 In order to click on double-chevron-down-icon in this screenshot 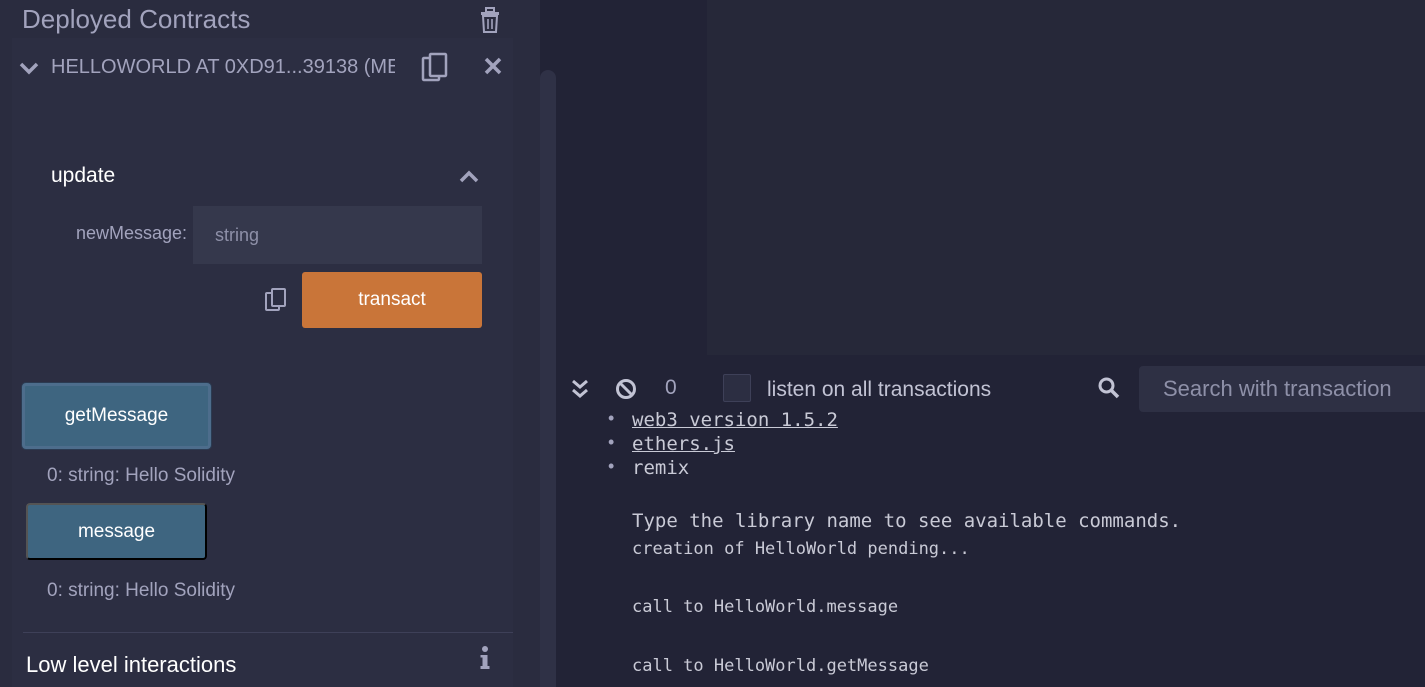, I will do `click(580, 389)`.